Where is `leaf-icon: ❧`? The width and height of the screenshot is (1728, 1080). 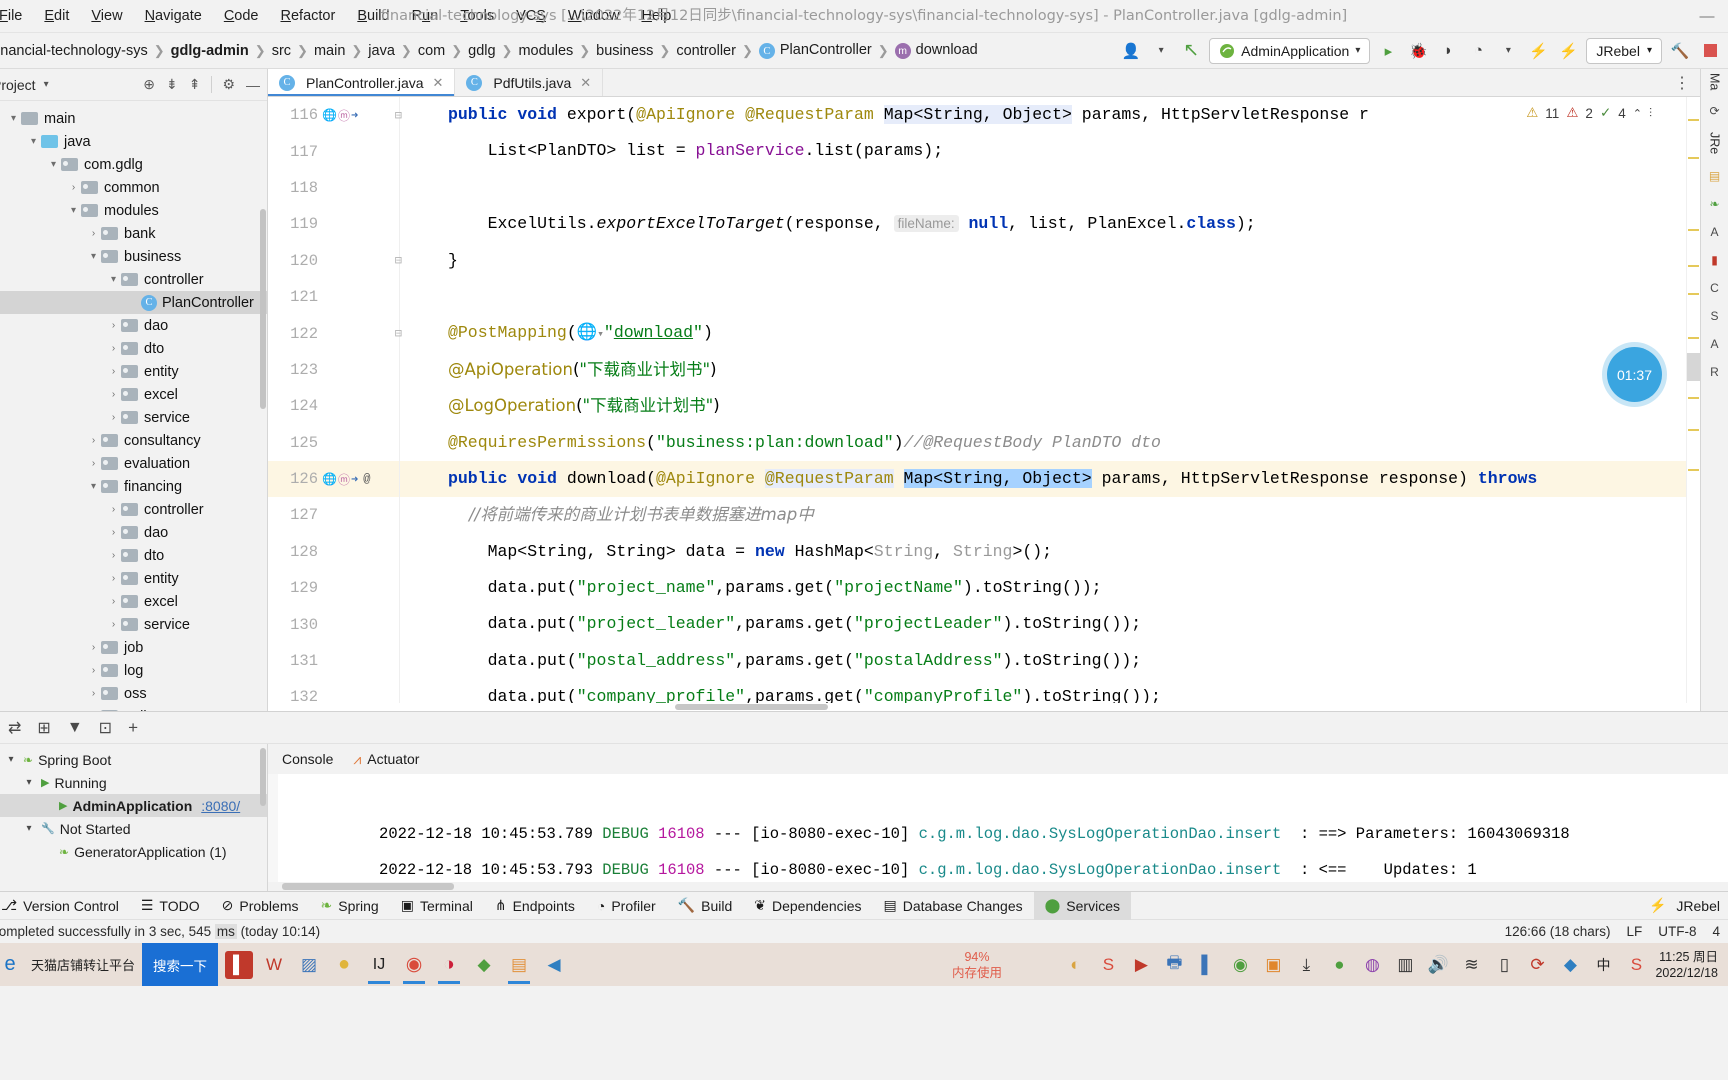 leaf-icon: ❧ is located at coordinates (1714, 204).